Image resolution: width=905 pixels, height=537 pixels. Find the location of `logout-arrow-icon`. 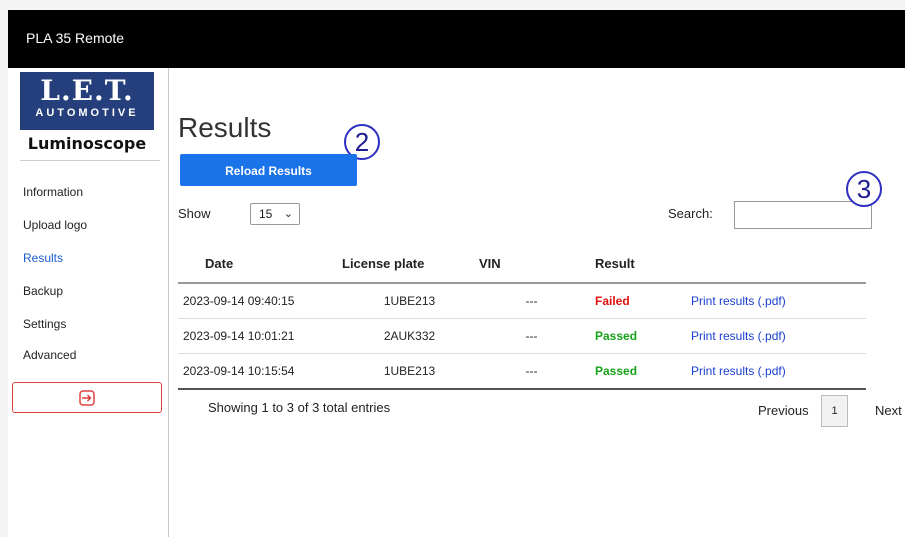

logout-arrow-icon is located at coordinates (87, 397).